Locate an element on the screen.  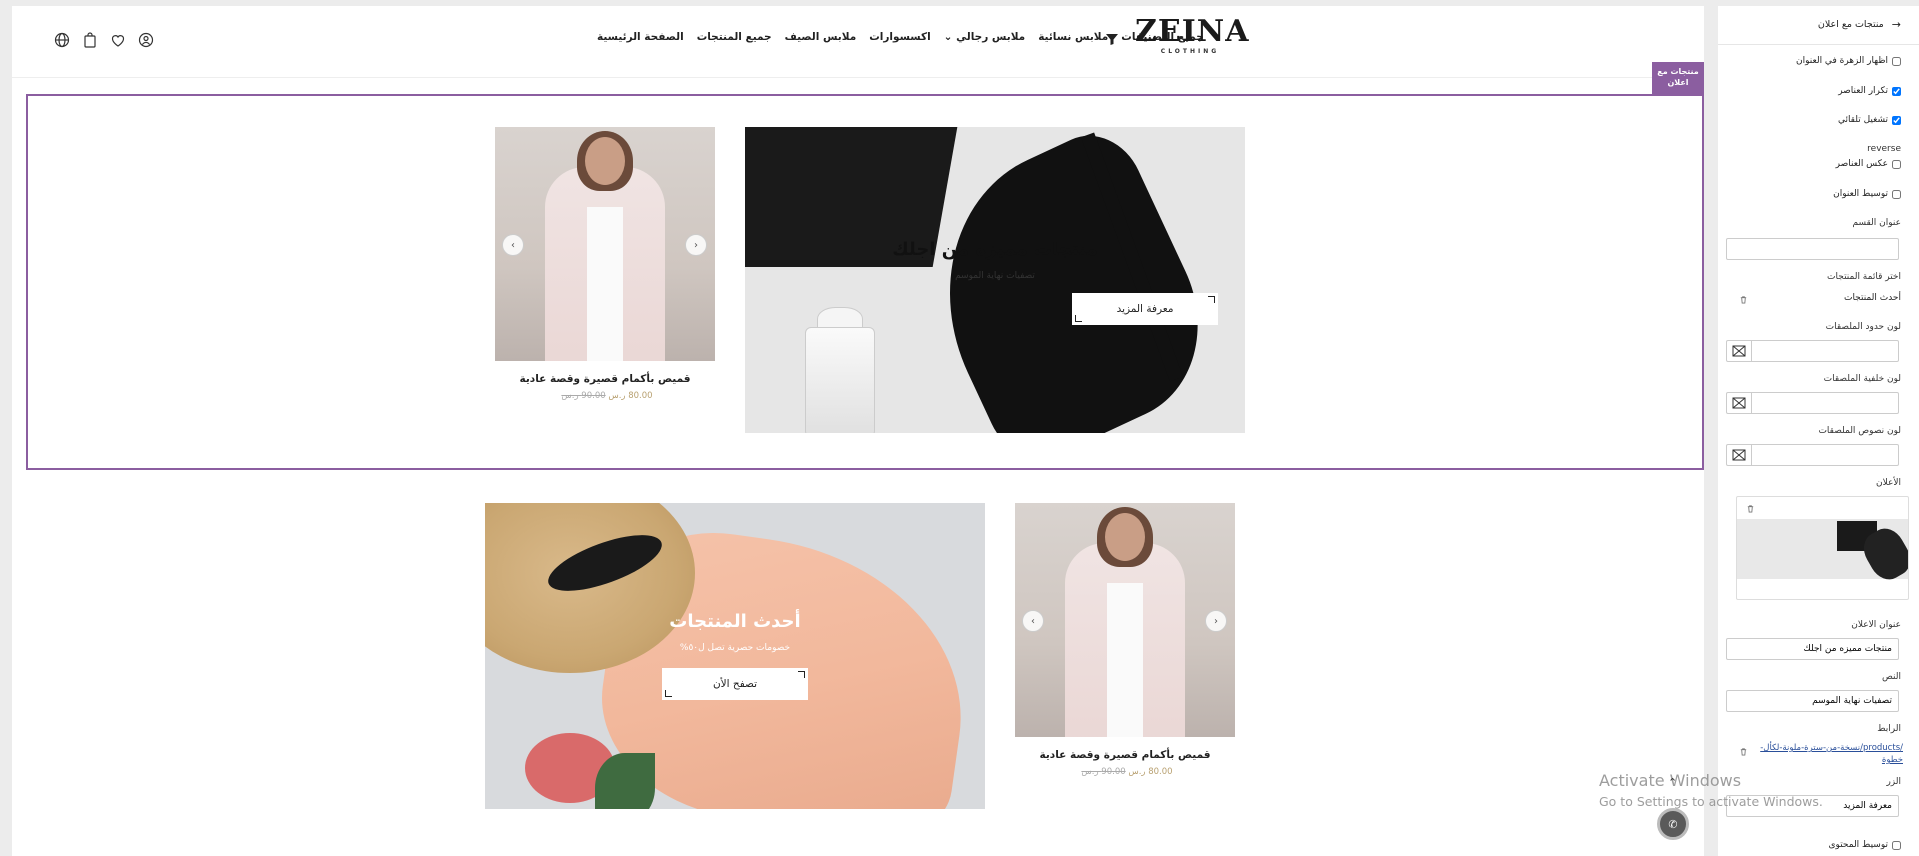
banner-2-button: تصفح الأن is located at coordinates (735, 684).